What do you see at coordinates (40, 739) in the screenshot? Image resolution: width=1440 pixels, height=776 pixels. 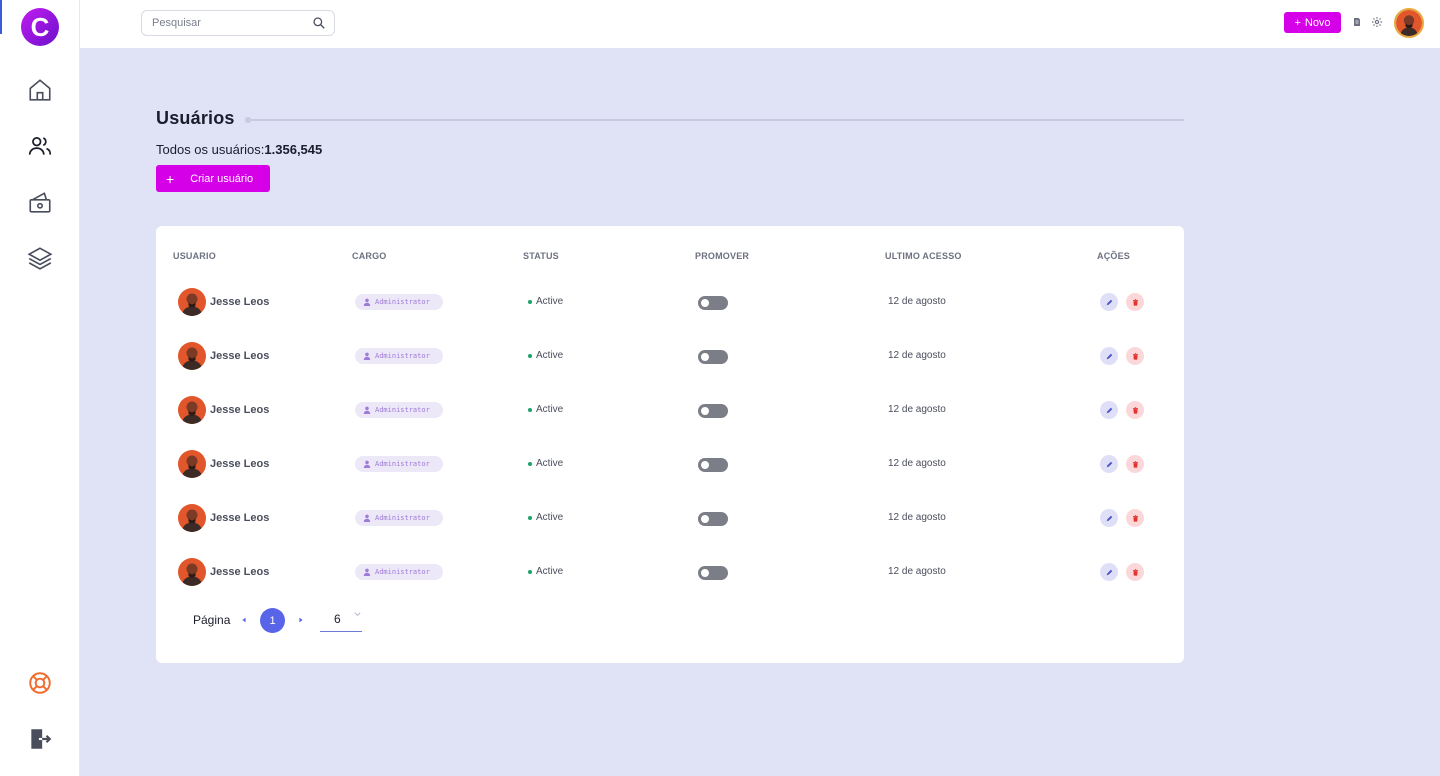 I see `logout-icon` at bounding box center [40, 739].